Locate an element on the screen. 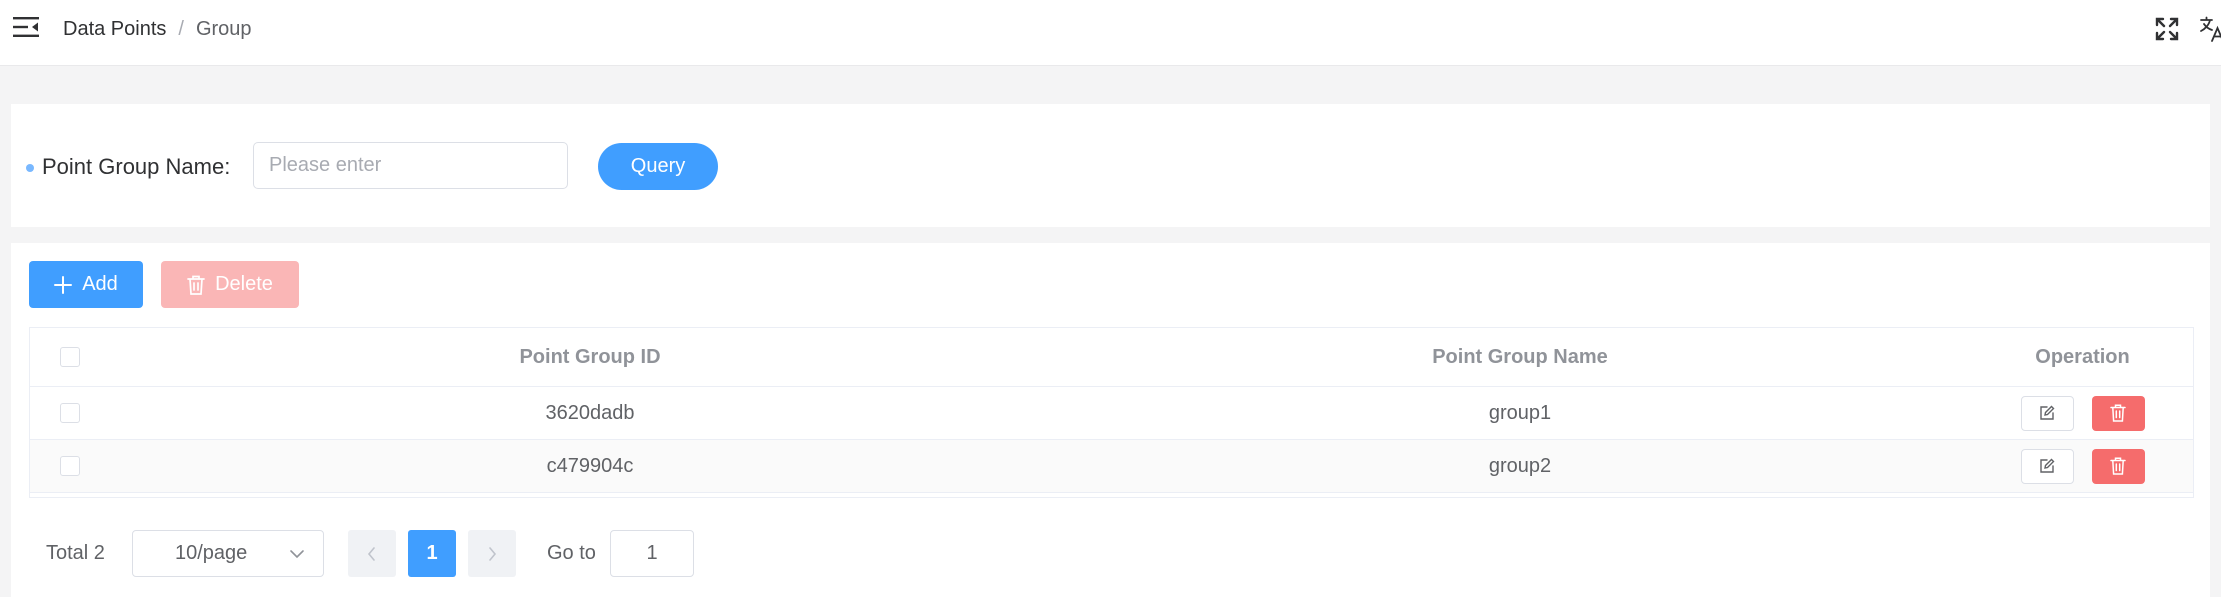 The width and height of the screenshot is (2221, 597). prev-page-button is located at coordinates (372, 553).